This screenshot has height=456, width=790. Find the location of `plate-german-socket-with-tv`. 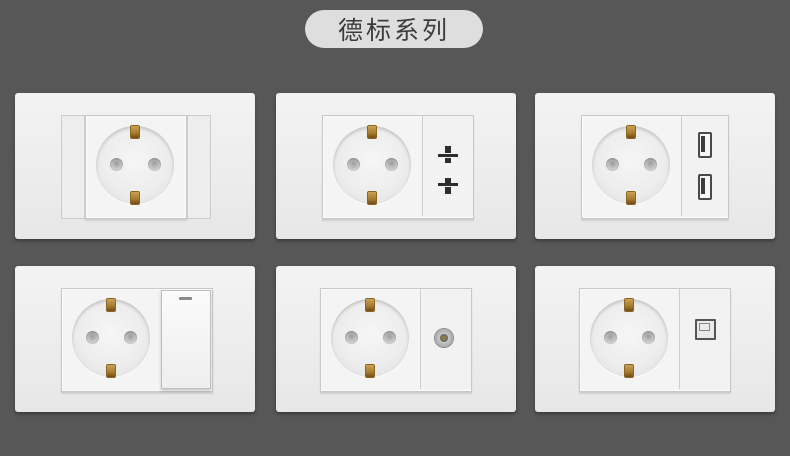

plate-german-socket-with-tv is located at coordinates (396, 339).